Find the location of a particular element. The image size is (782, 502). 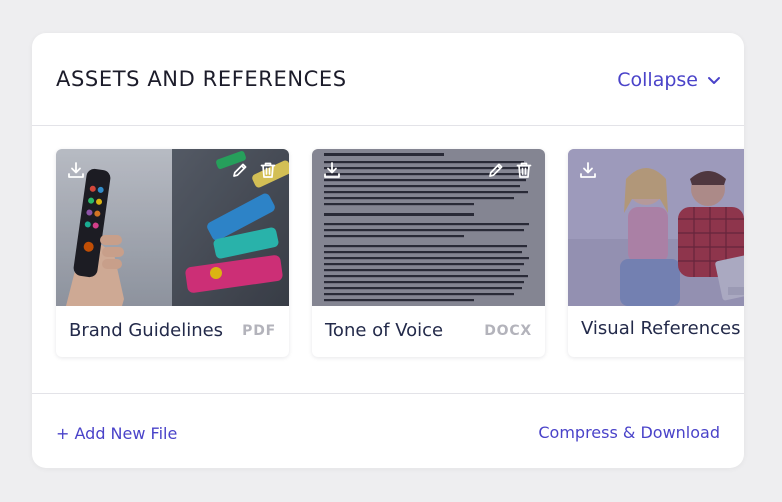

file-card-visual-references: Visual References is located at coordinates (656, 253).